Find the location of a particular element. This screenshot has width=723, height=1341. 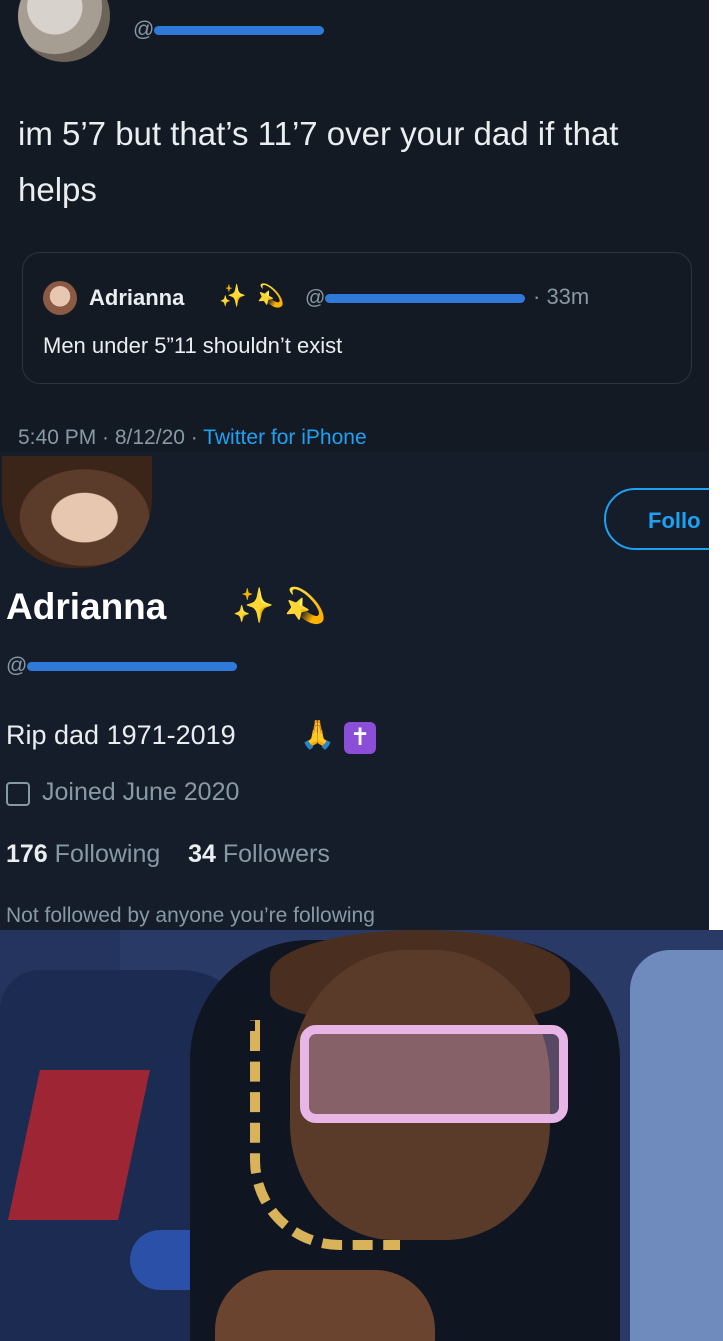

photo-background-person is located at coordinates (676, 1145).